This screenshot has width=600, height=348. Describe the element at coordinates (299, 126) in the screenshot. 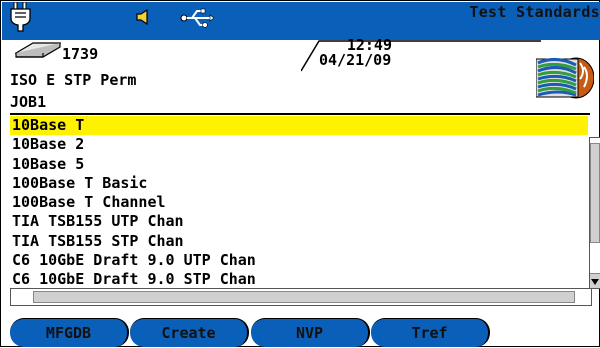

I see `list-item: 10Base T` at that location.